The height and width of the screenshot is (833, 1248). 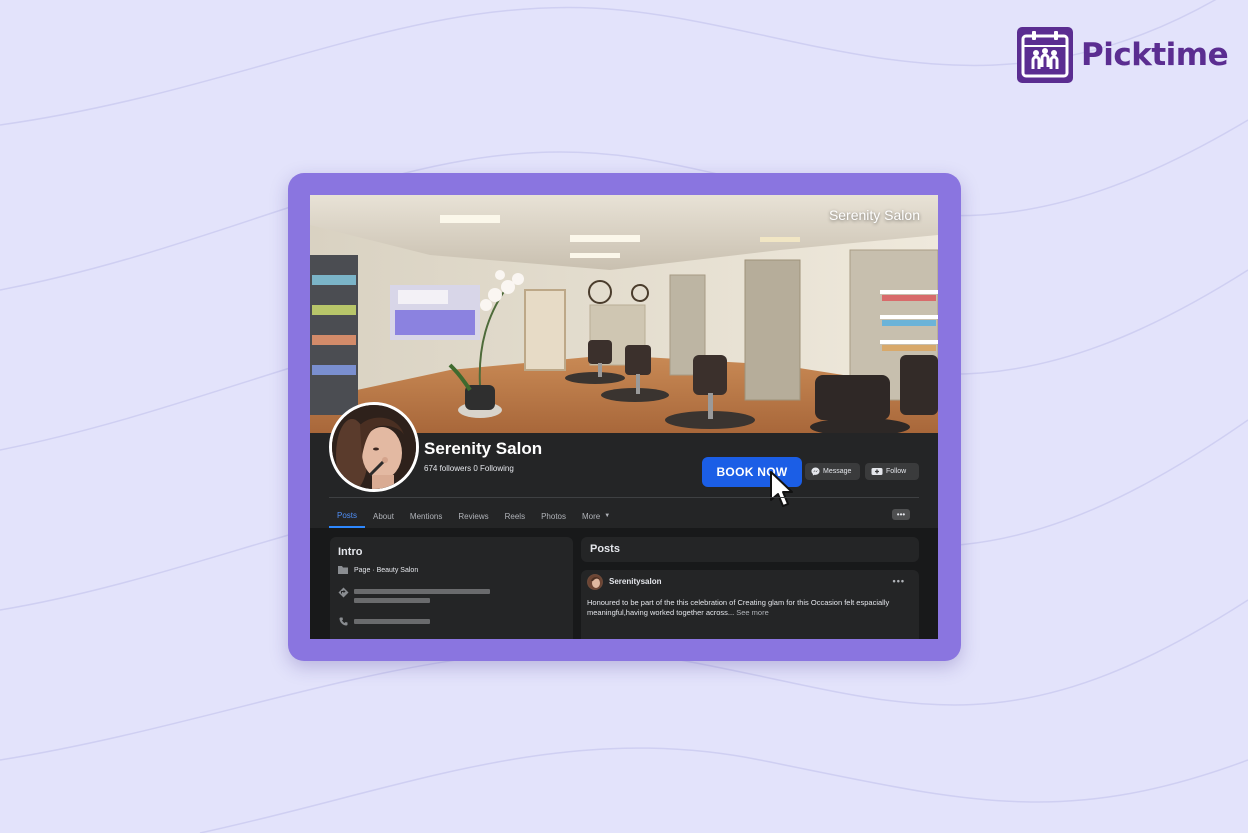 What do you see at coordinates (343, 570) in the screenshot?
I see `page-flag-icon` at bounding box center [343, 570].